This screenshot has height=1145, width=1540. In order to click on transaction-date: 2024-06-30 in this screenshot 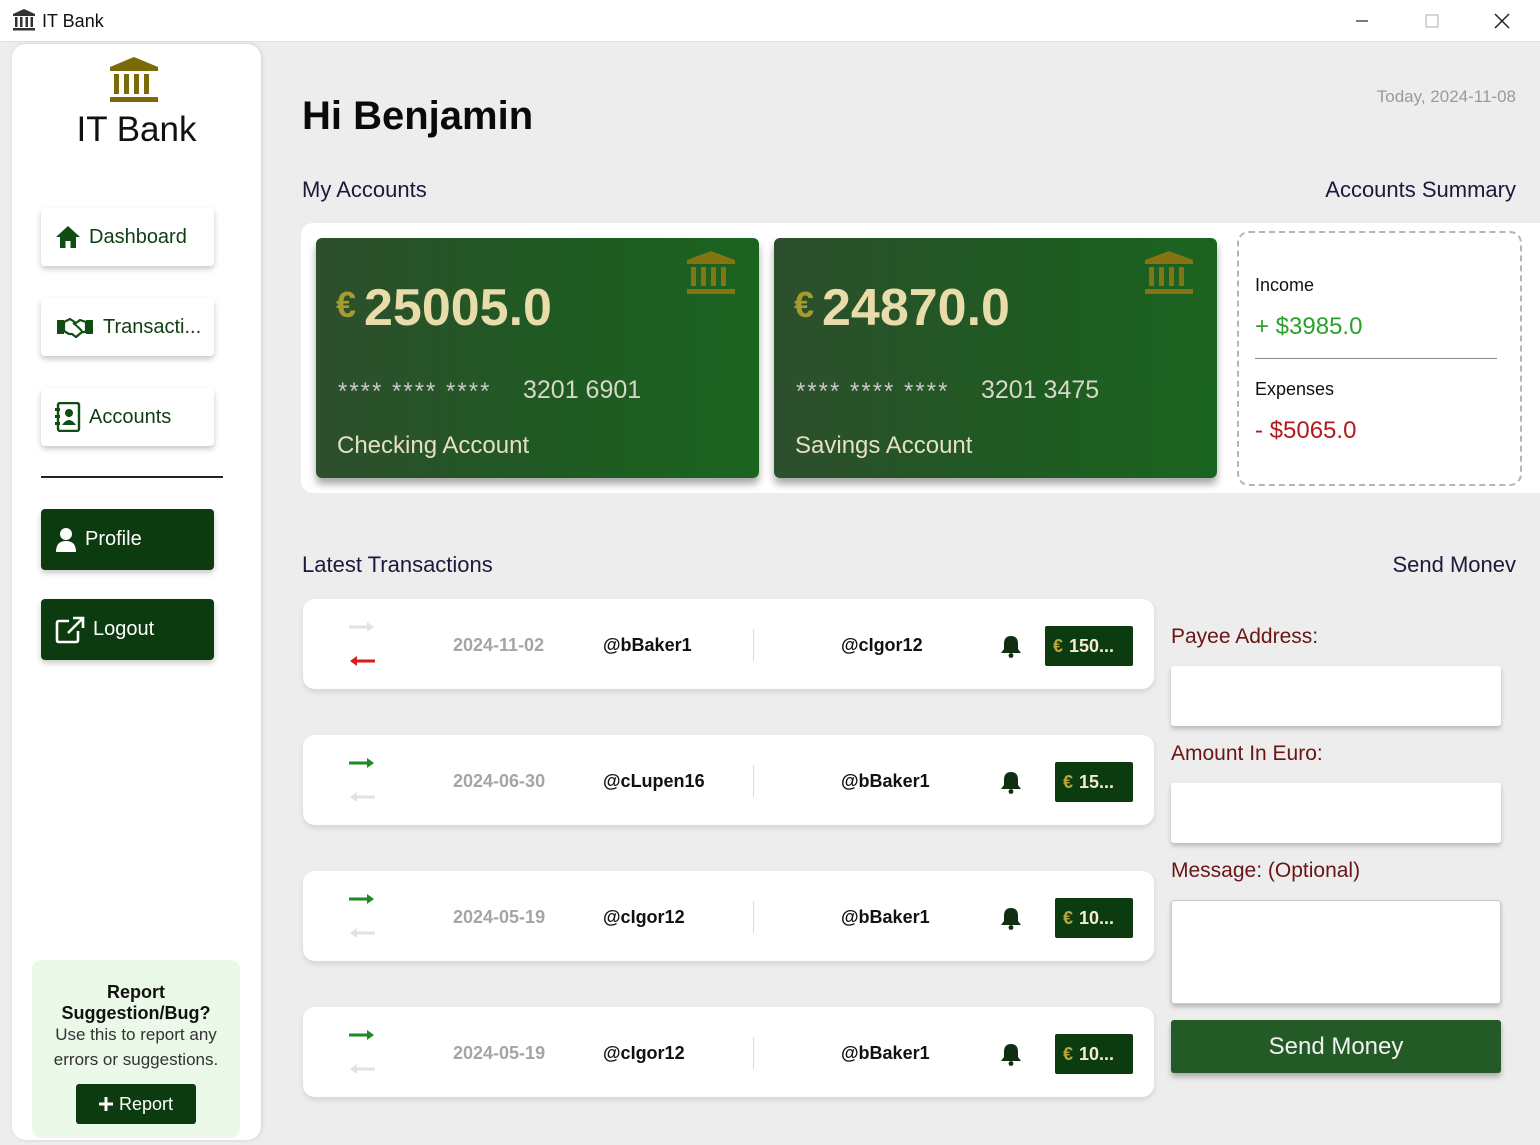, I will do `click(499, 781)`.